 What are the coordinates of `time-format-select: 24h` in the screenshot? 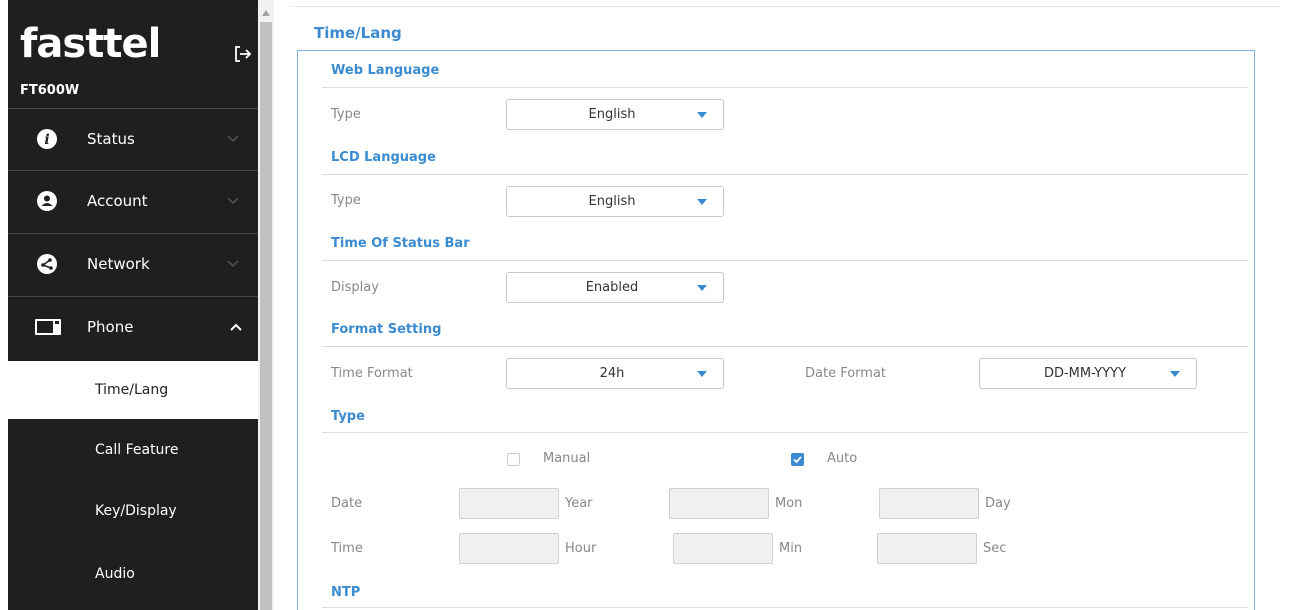 It's located at (615, 373).